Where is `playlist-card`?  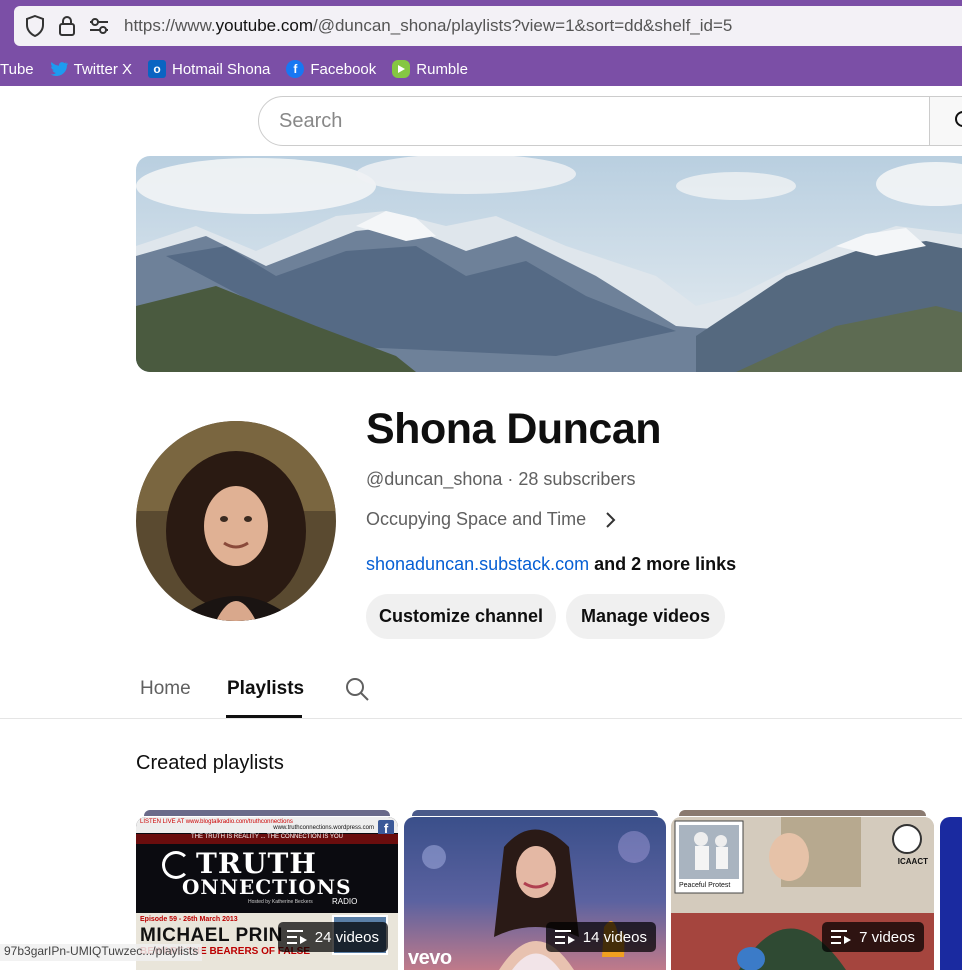 playlist-card is located at coordinates (951, 890).